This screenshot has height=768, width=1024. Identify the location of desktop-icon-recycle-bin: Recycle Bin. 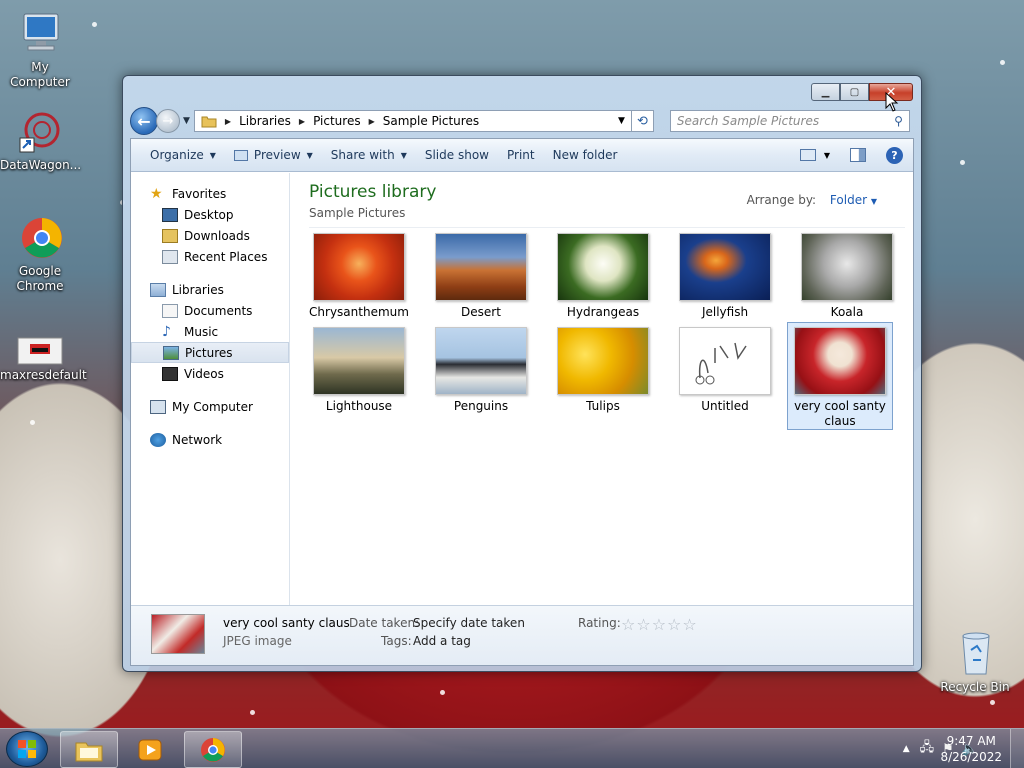
(975, 662).